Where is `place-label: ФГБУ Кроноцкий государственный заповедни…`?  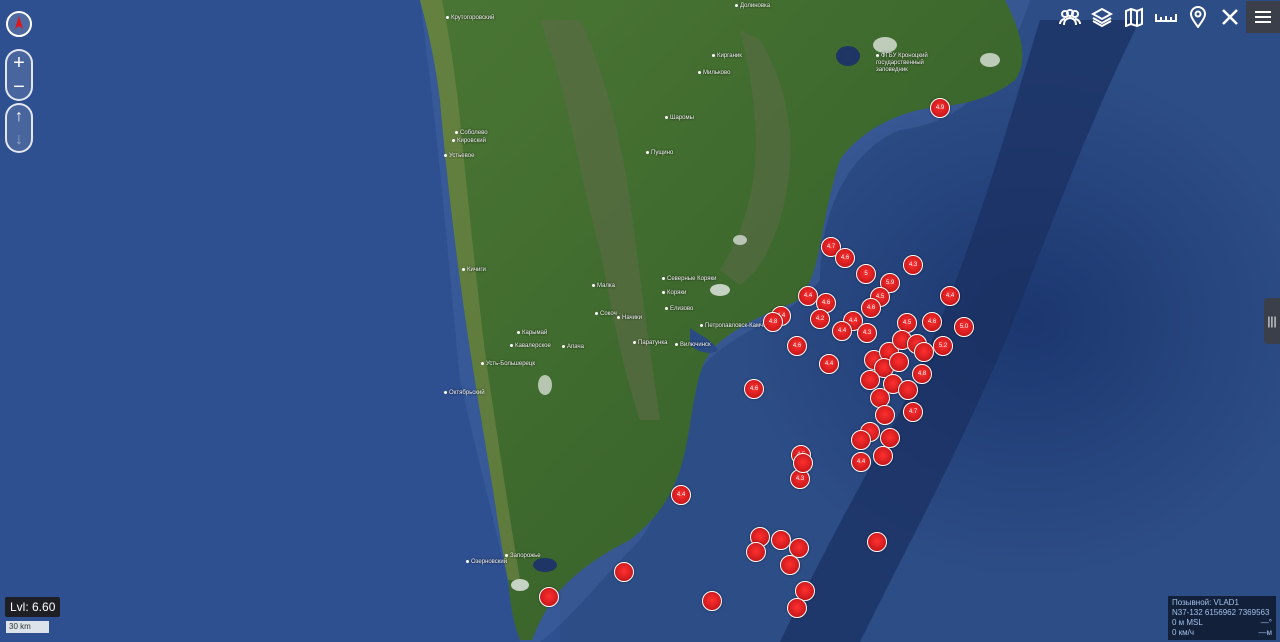 place-label: ФГБУ Кроноцкий государственный заповедни… is located at coordinates (907, 63).